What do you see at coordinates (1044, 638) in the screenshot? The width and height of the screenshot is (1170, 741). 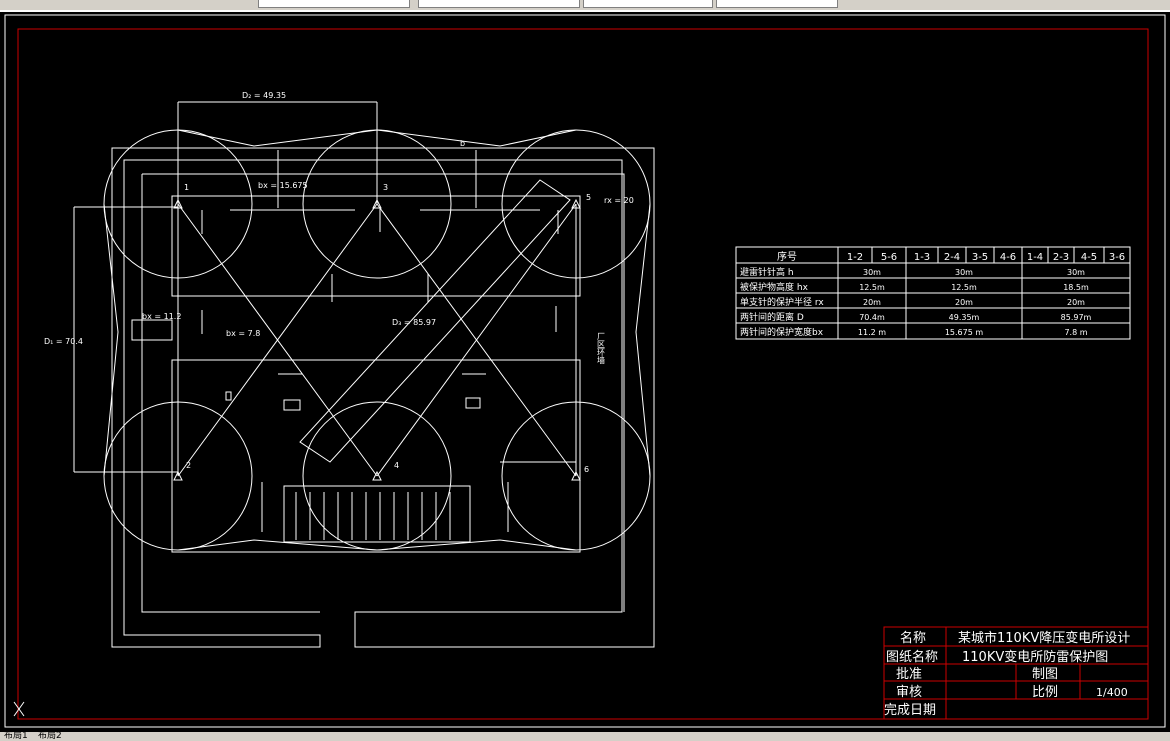 I see `title-name-value: 某城市110KV降压变电所设计` at bounding box center [1044, 638].